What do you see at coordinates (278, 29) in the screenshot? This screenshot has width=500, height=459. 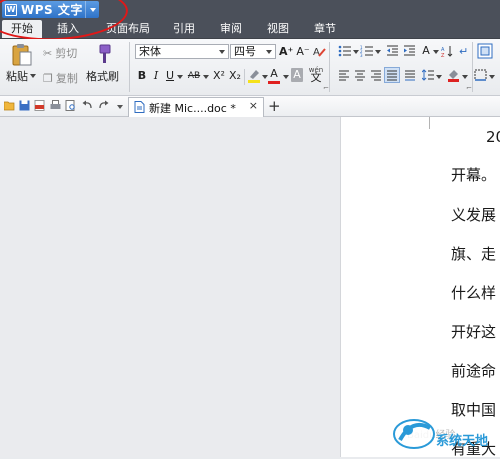 I see `tab-view: 视图` at bounding box center [278, 29].